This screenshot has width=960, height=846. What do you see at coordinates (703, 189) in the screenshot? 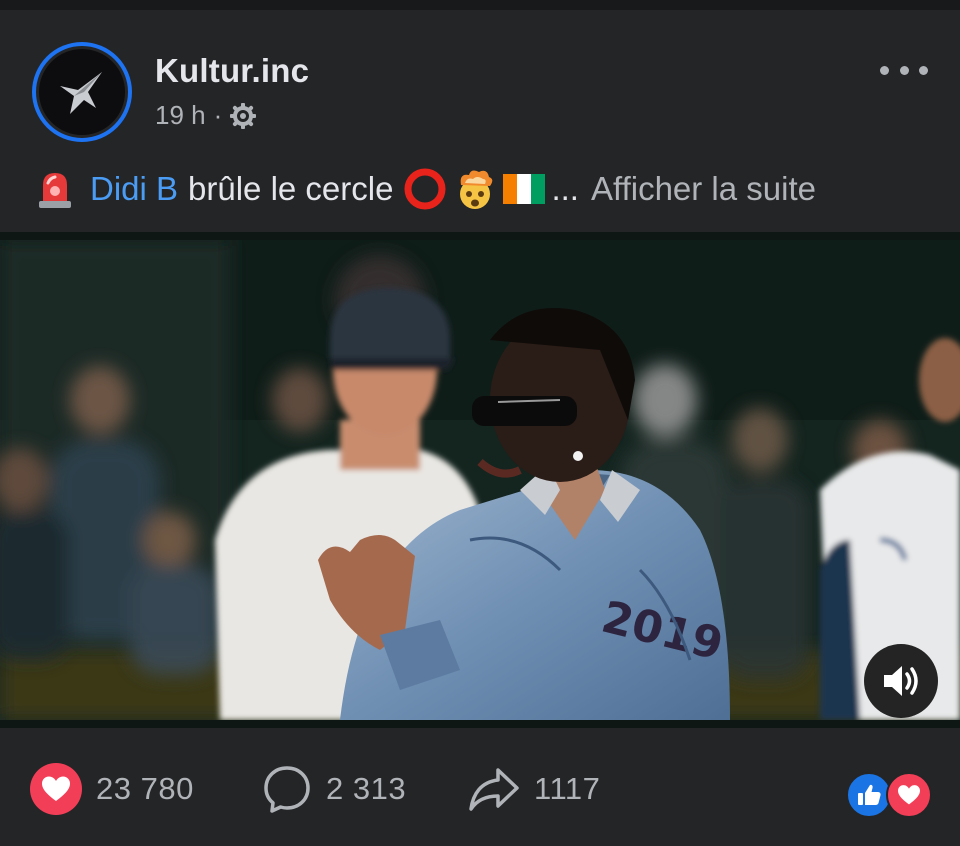
I see `see-more-link: Afficher la suite` at bounding box center [703, 189].